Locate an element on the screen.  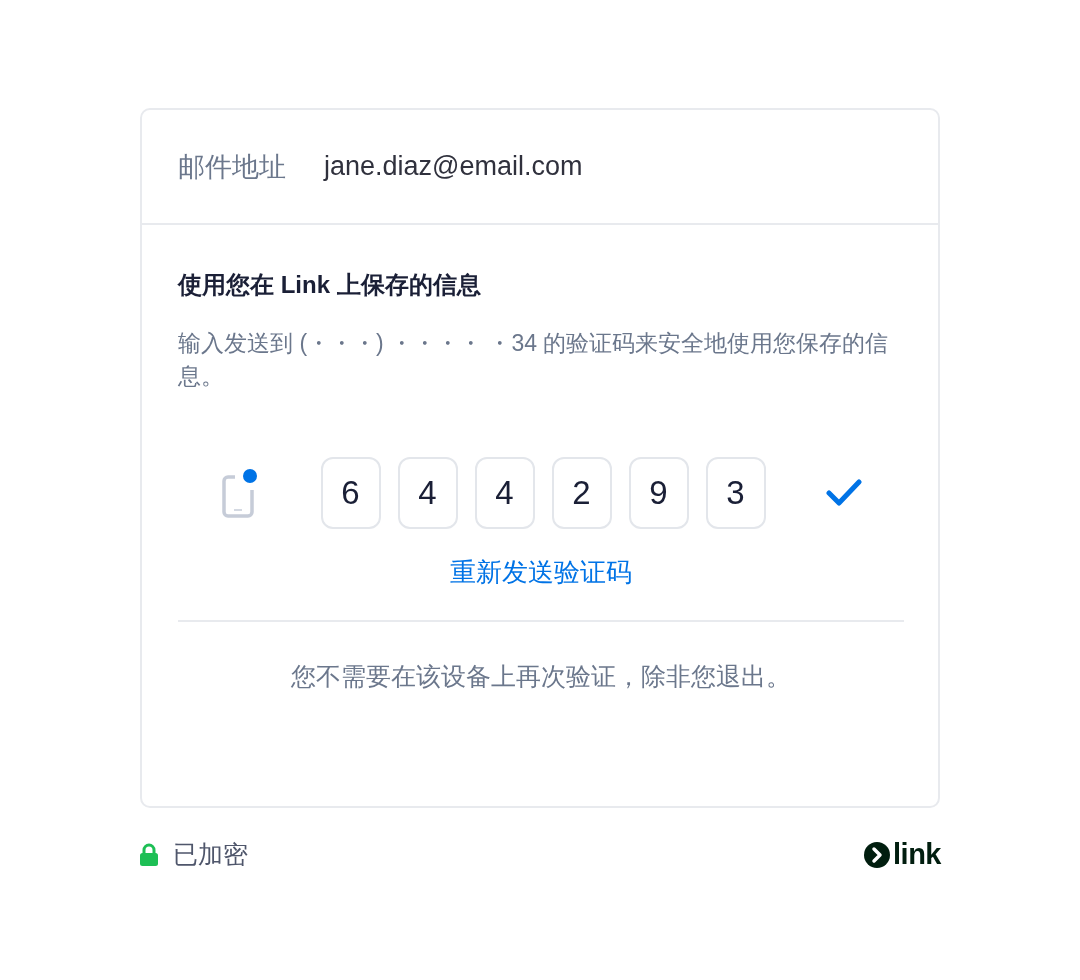
brand-name: link is located at coordinates (917, 854).